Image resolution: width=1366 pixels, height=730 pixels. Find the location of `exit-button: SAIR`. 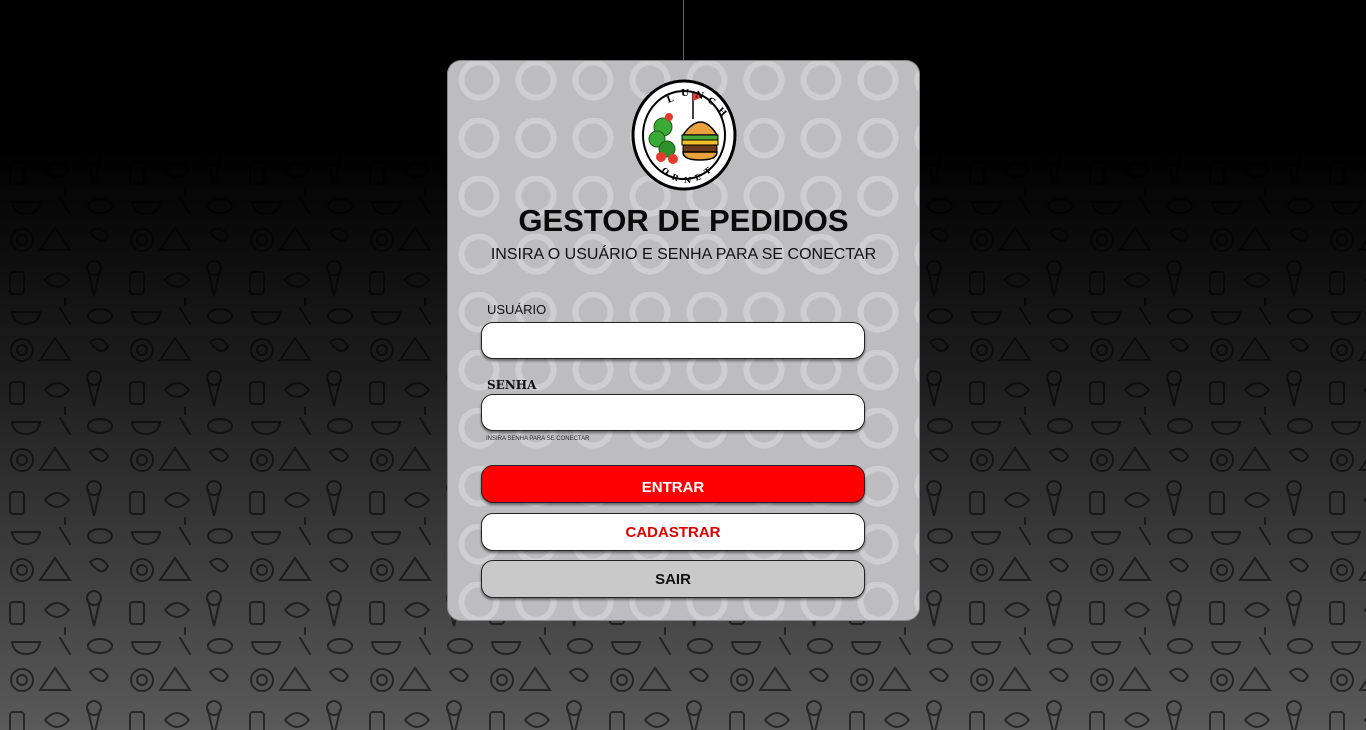

exit-button: SAIR is located at coordinates (673, 579).